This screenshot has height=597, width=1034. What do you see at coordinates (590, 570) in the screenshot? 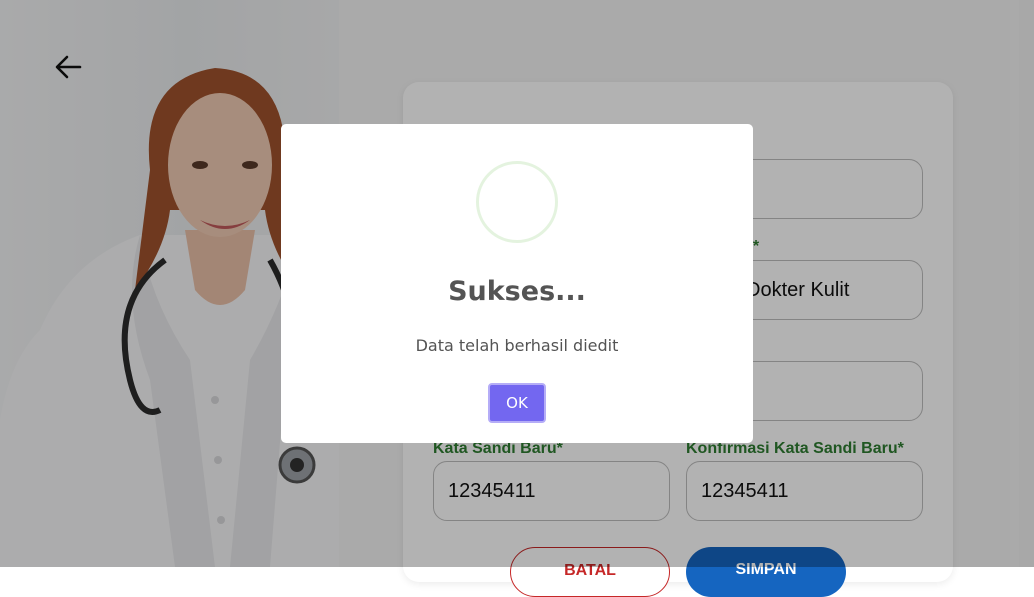
I see `cancel-button-label: BATAL` at bounding box center [590, 570].